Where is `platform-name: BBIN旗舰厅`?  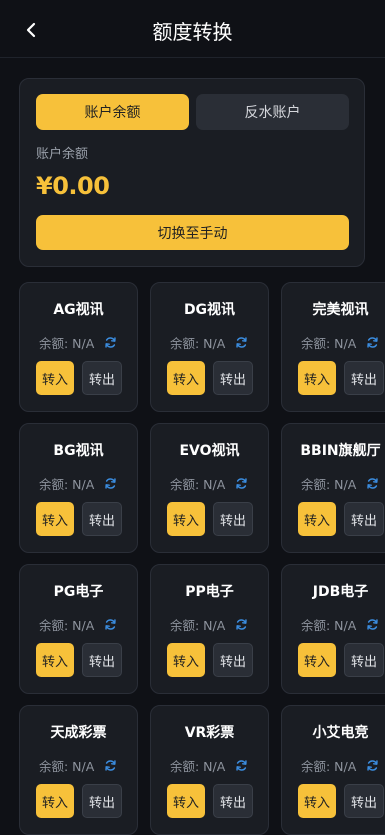 platform-name: BBIN旗舰厅 is located at coordinates (340, 451).